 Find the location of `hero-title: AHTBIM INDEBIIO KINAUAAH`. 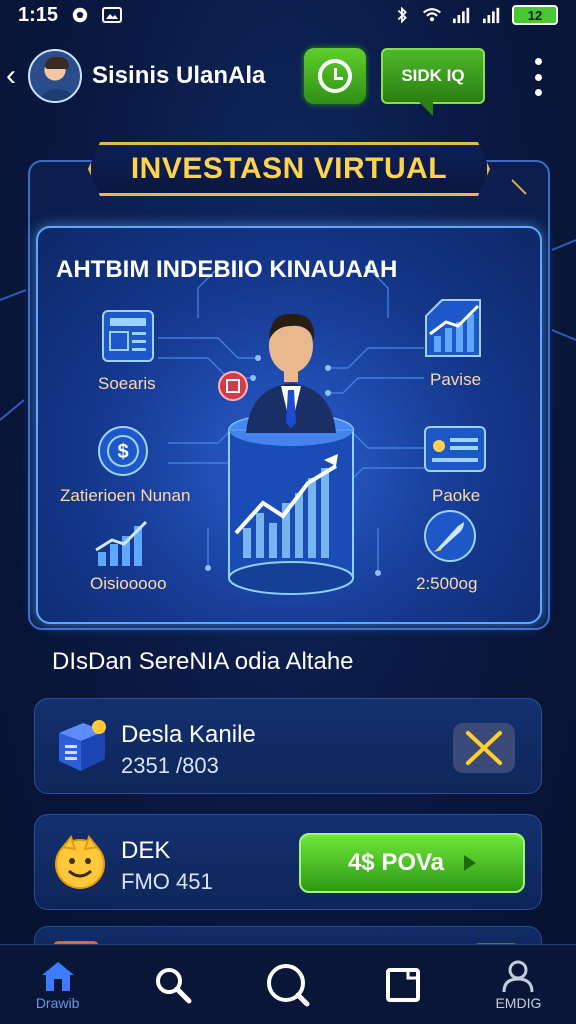

hero-title: AHTBIM INDEBIIO KINAUAAH is located at coordinates (227, 269).